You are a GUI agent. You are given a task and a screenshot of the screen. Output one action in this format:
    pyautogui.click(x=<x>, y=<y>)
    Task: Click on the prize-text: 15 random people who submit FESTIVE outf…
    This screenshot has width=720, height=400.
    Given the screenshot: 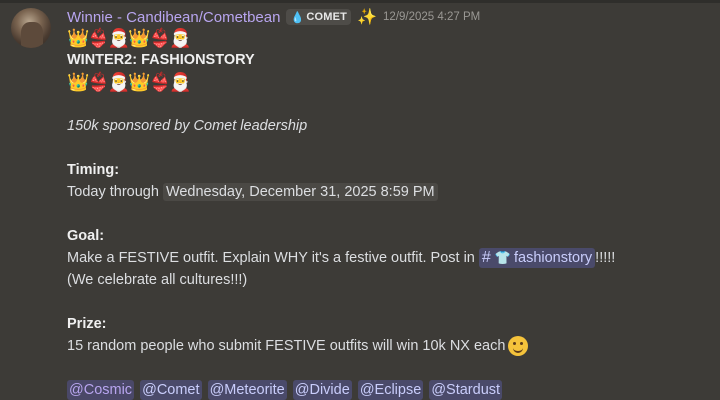 What is the action you would take?
    pyautogui.click(x=286, y=346)
    